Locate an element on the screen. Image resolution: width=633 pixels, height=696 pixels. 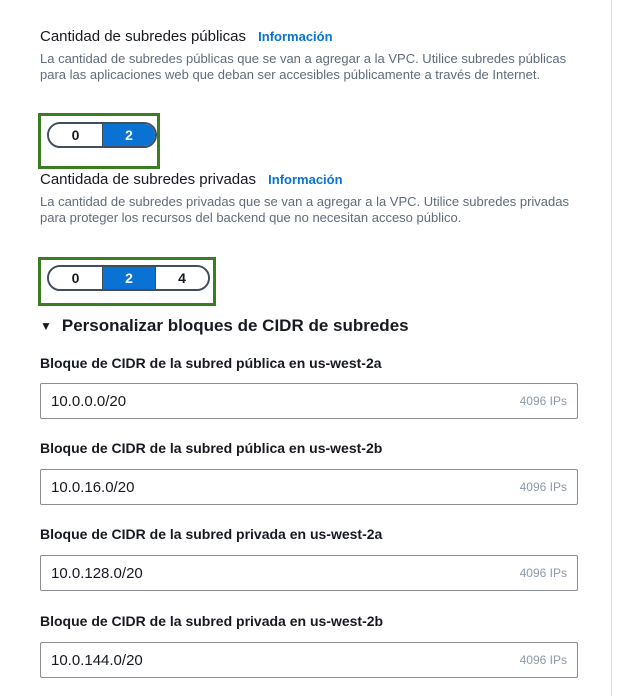
cidr-private-2b-input: 10.0.144.0/20 4096 IPs is located at coordinates (309, 660).